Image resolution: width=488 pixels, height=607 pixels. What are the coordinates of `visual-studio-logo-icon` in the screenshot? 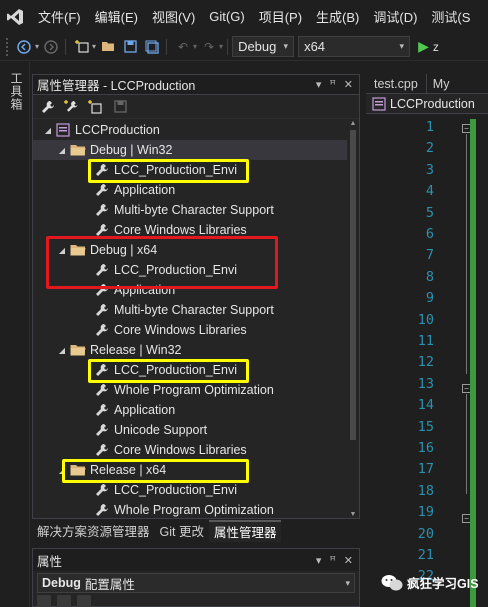 It's located at (15, 16).